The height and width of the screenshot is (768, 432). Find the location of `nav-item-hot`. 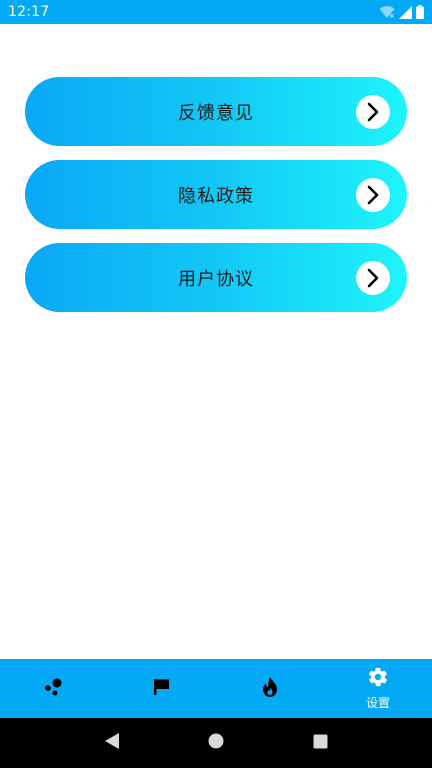

nav-item-hot is located at coordinates (270, 688).